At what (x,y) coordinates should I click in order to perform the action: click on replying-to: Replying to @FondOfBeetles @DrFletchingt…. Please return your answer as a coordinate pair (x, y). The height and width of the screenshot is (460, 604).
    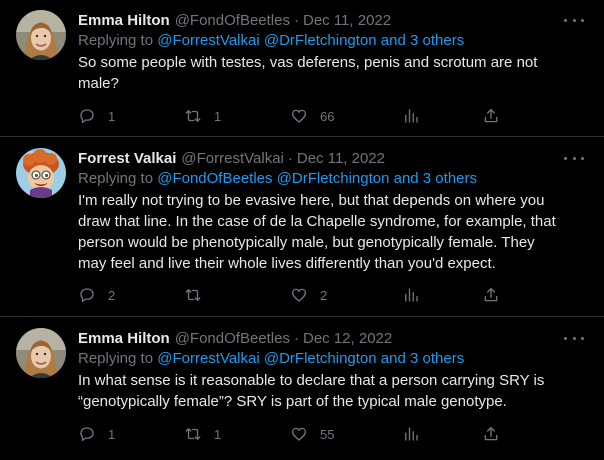
    Looking at the image, I should click on (277, 178).